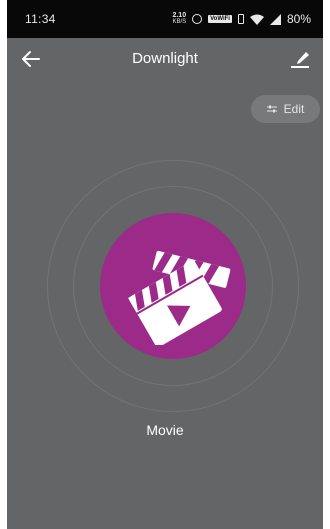 Image resolution: width=330 pixels, height=529 pixels. What do you see at coordinates (40, 19) in the screenshot?
I see `status-time: 11:34` at bounding box center [40, 19].